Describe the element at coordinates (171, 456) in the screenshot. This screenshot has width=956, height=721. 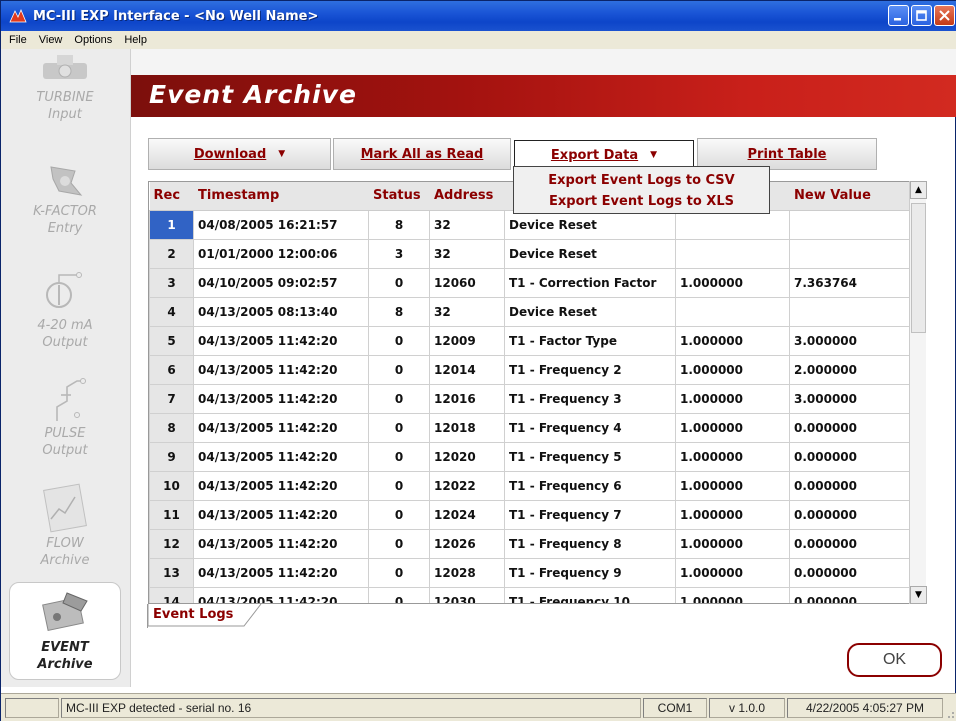
I see `table-cell-rec: 9` at that location.